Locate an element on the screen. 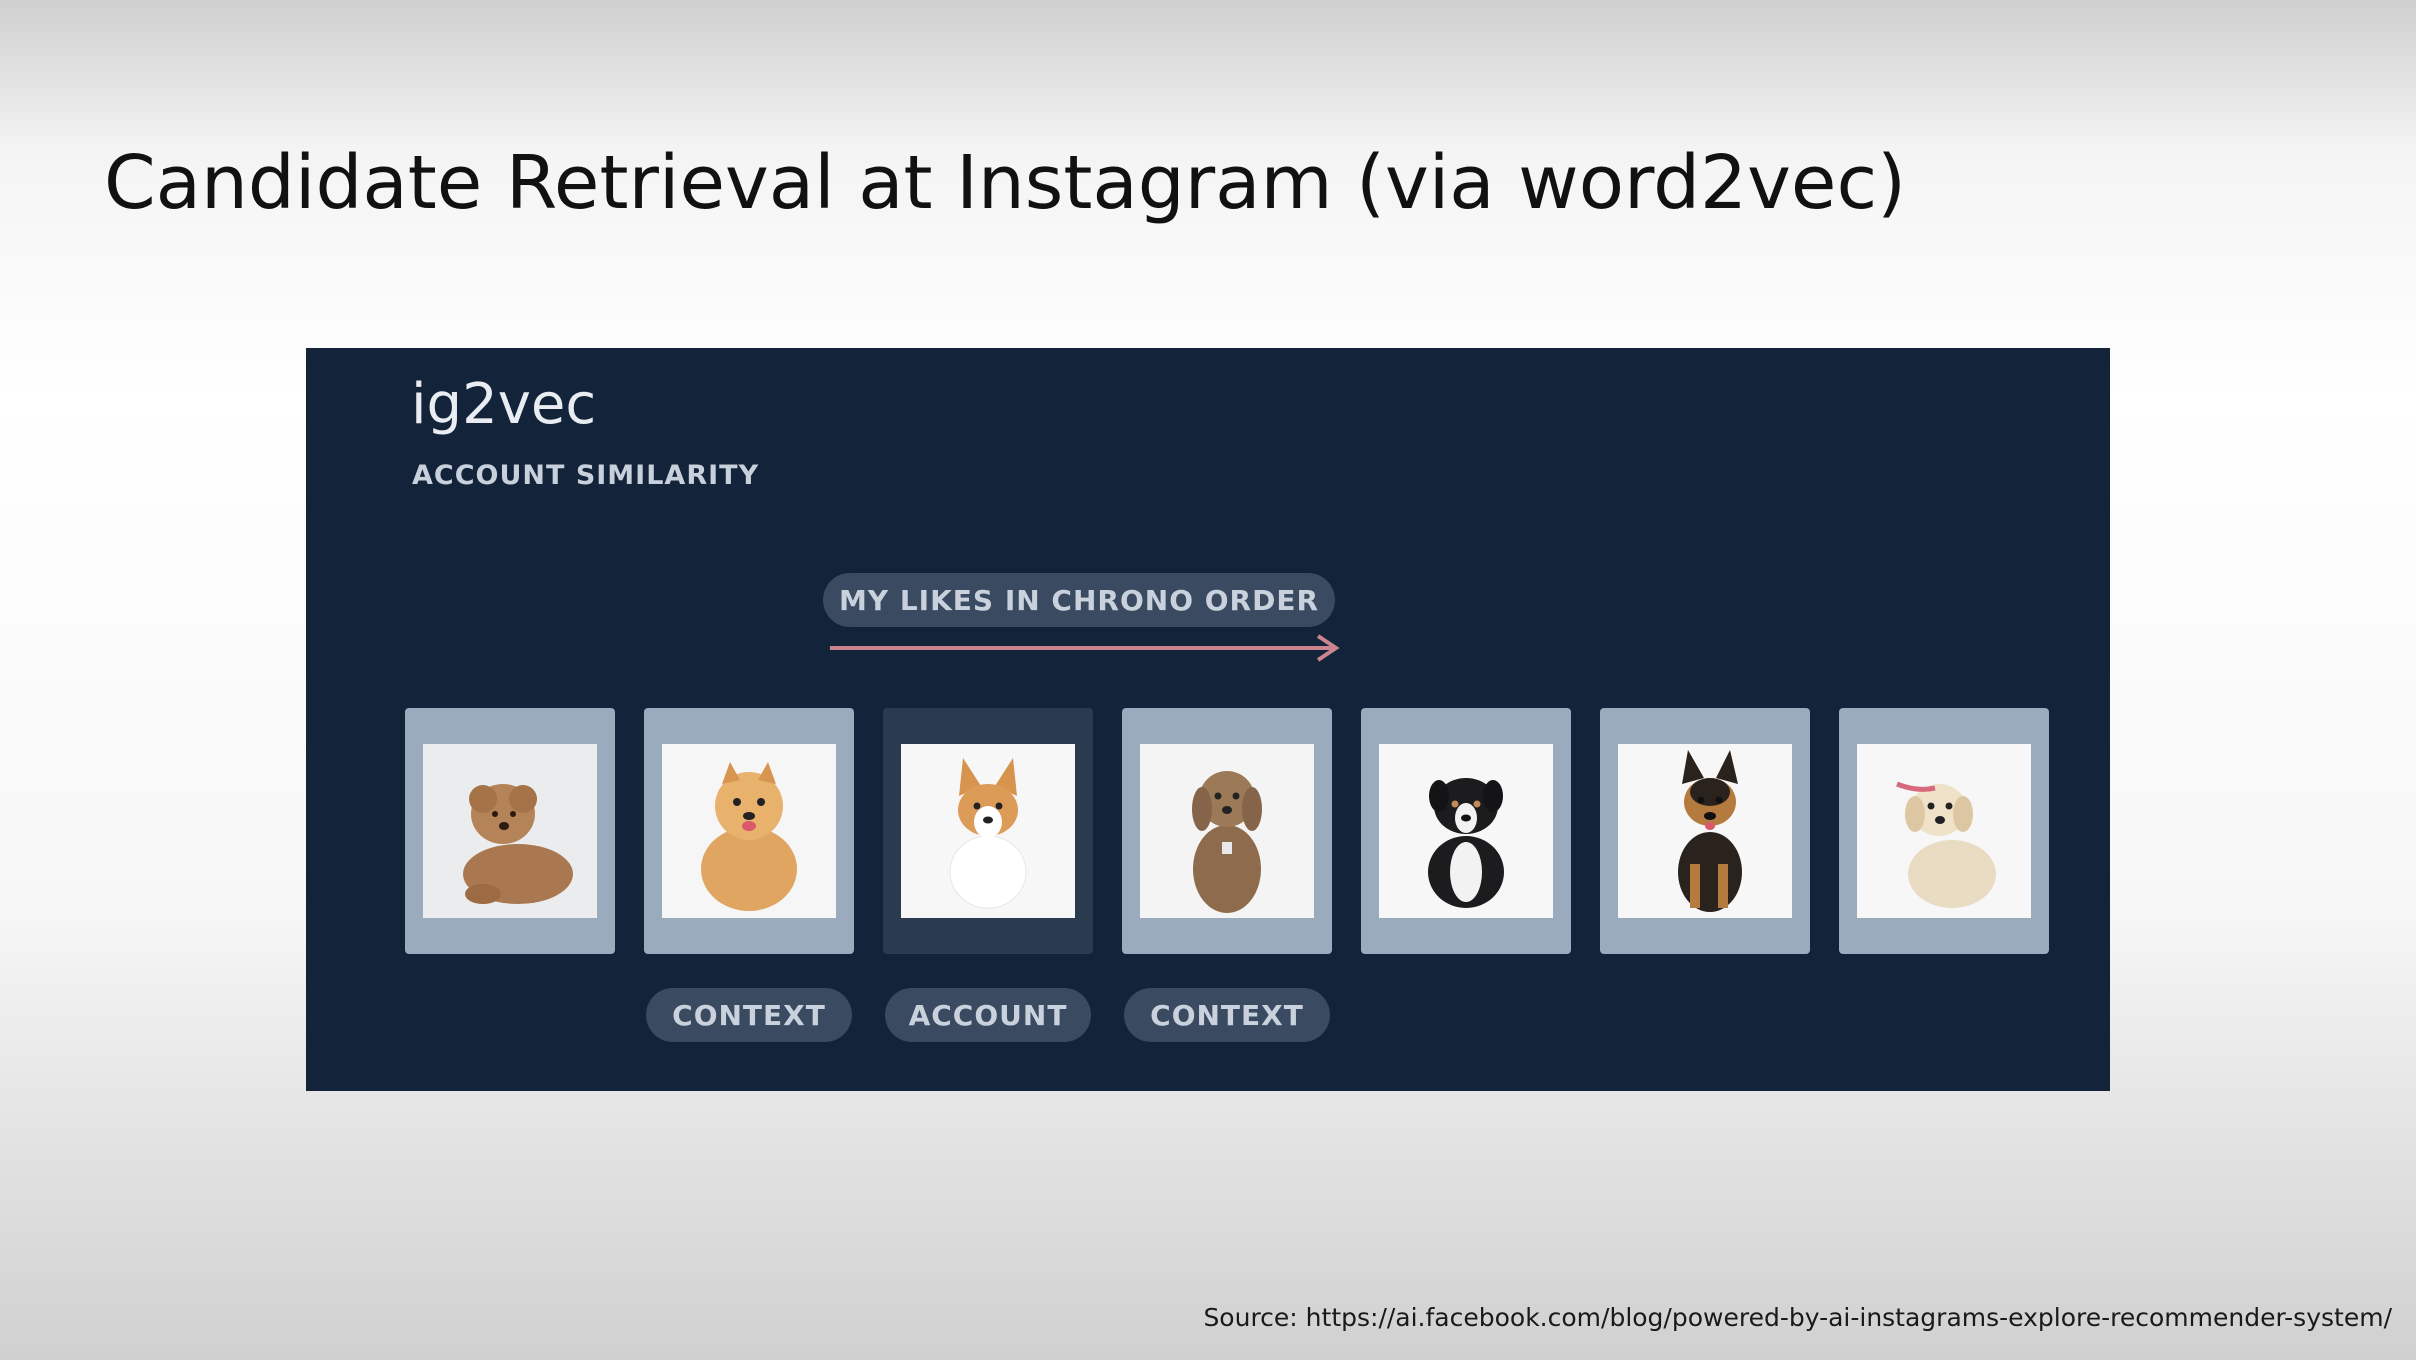 This screenshot has height=1360, width=2416. corgi-photo is located at coordinates (988, 831).